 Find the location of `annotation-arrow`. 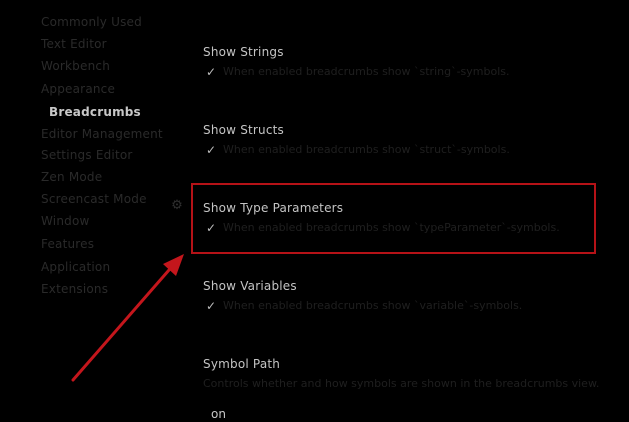

annotation-arrow is located at coordinates (127, 318).